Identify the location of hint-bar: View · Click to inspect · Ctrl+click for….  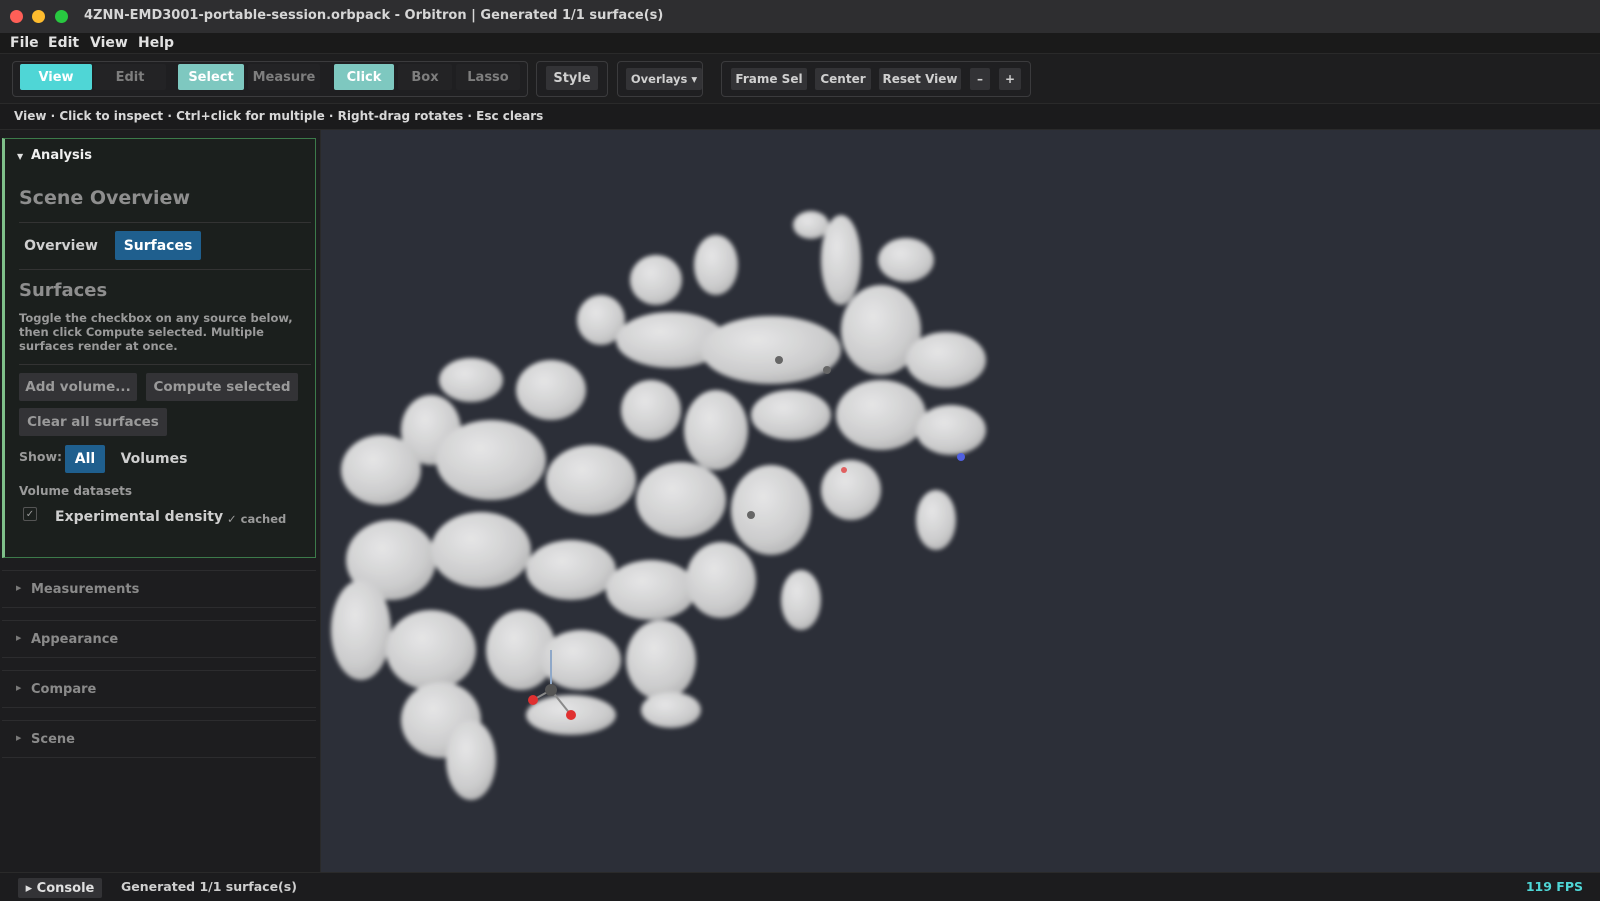
(800, 117).